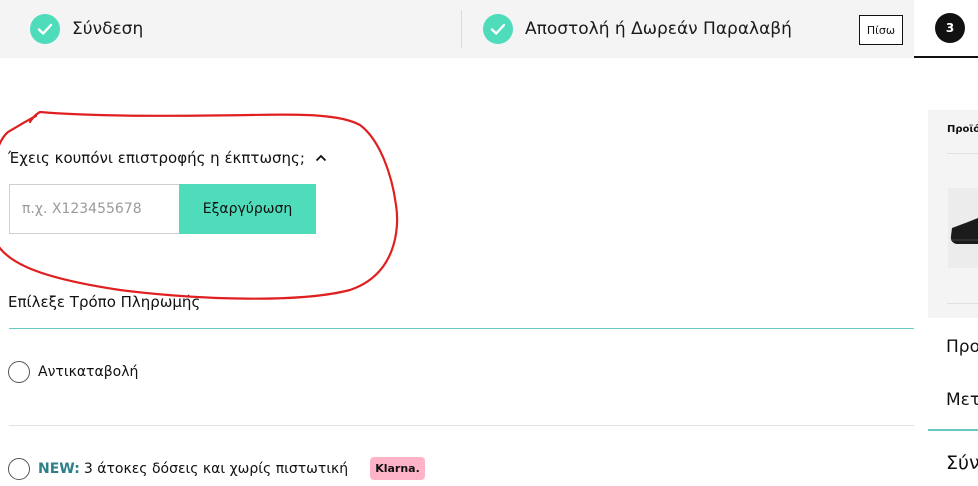 Image resolution: width=978 pixels, height=486 pixels. I want to click on payment-option-label: 3 άτοκες δόσεις και χωρίς πιστωτική, so click(216, 468).